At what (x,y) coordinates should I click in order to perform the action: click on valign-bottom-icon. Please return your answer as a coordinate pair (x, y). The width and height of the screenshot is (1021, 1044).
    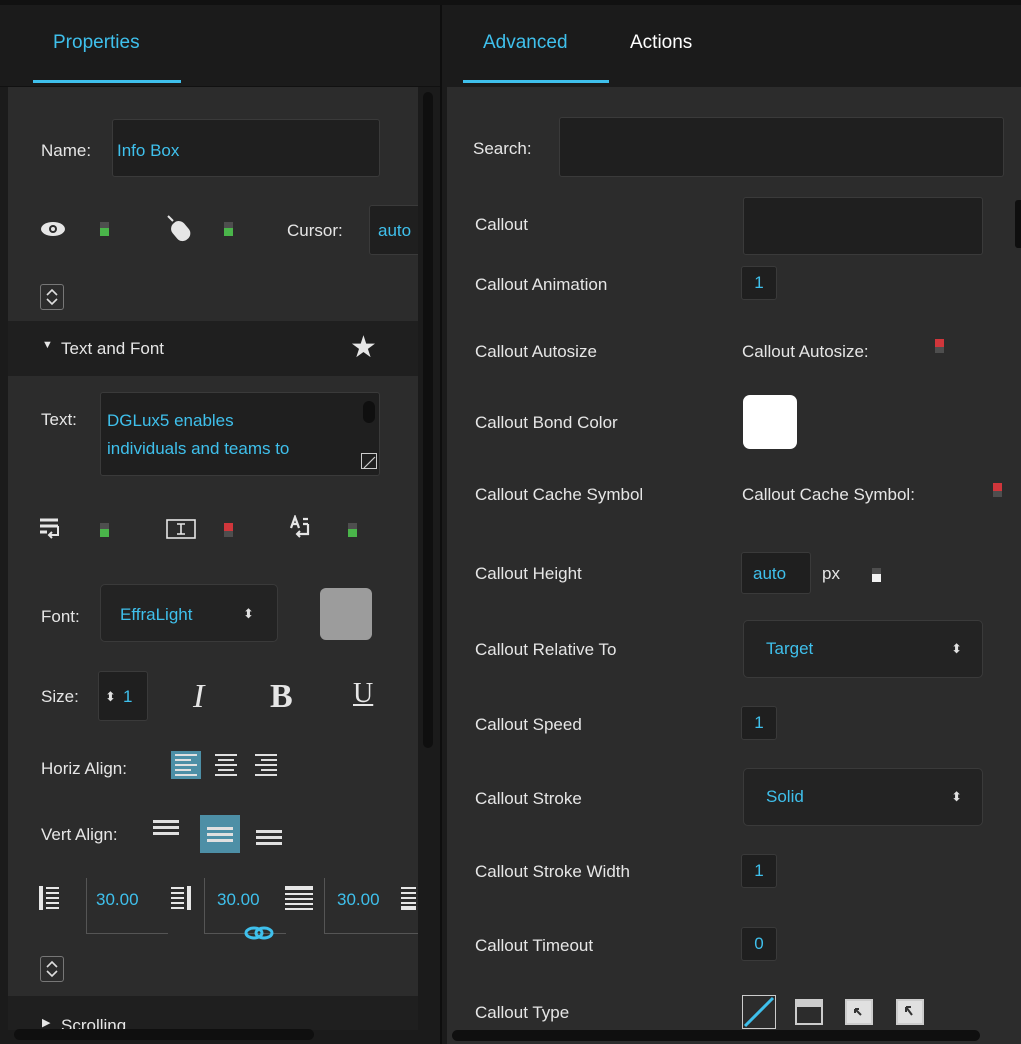
    Looking at the image, I should click on (269, 837).